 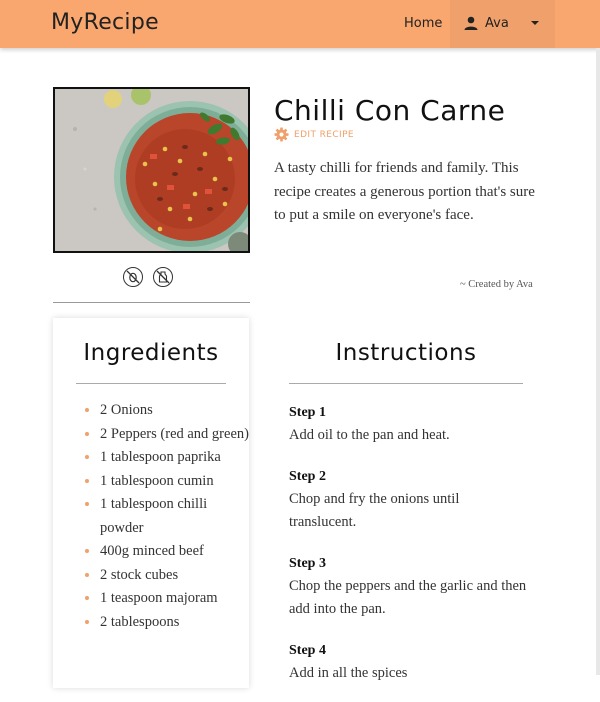 What do you see at coordinates (151, 383) in the screenshot?
I see `ingredients-divider` at bounding box center [151, 383].